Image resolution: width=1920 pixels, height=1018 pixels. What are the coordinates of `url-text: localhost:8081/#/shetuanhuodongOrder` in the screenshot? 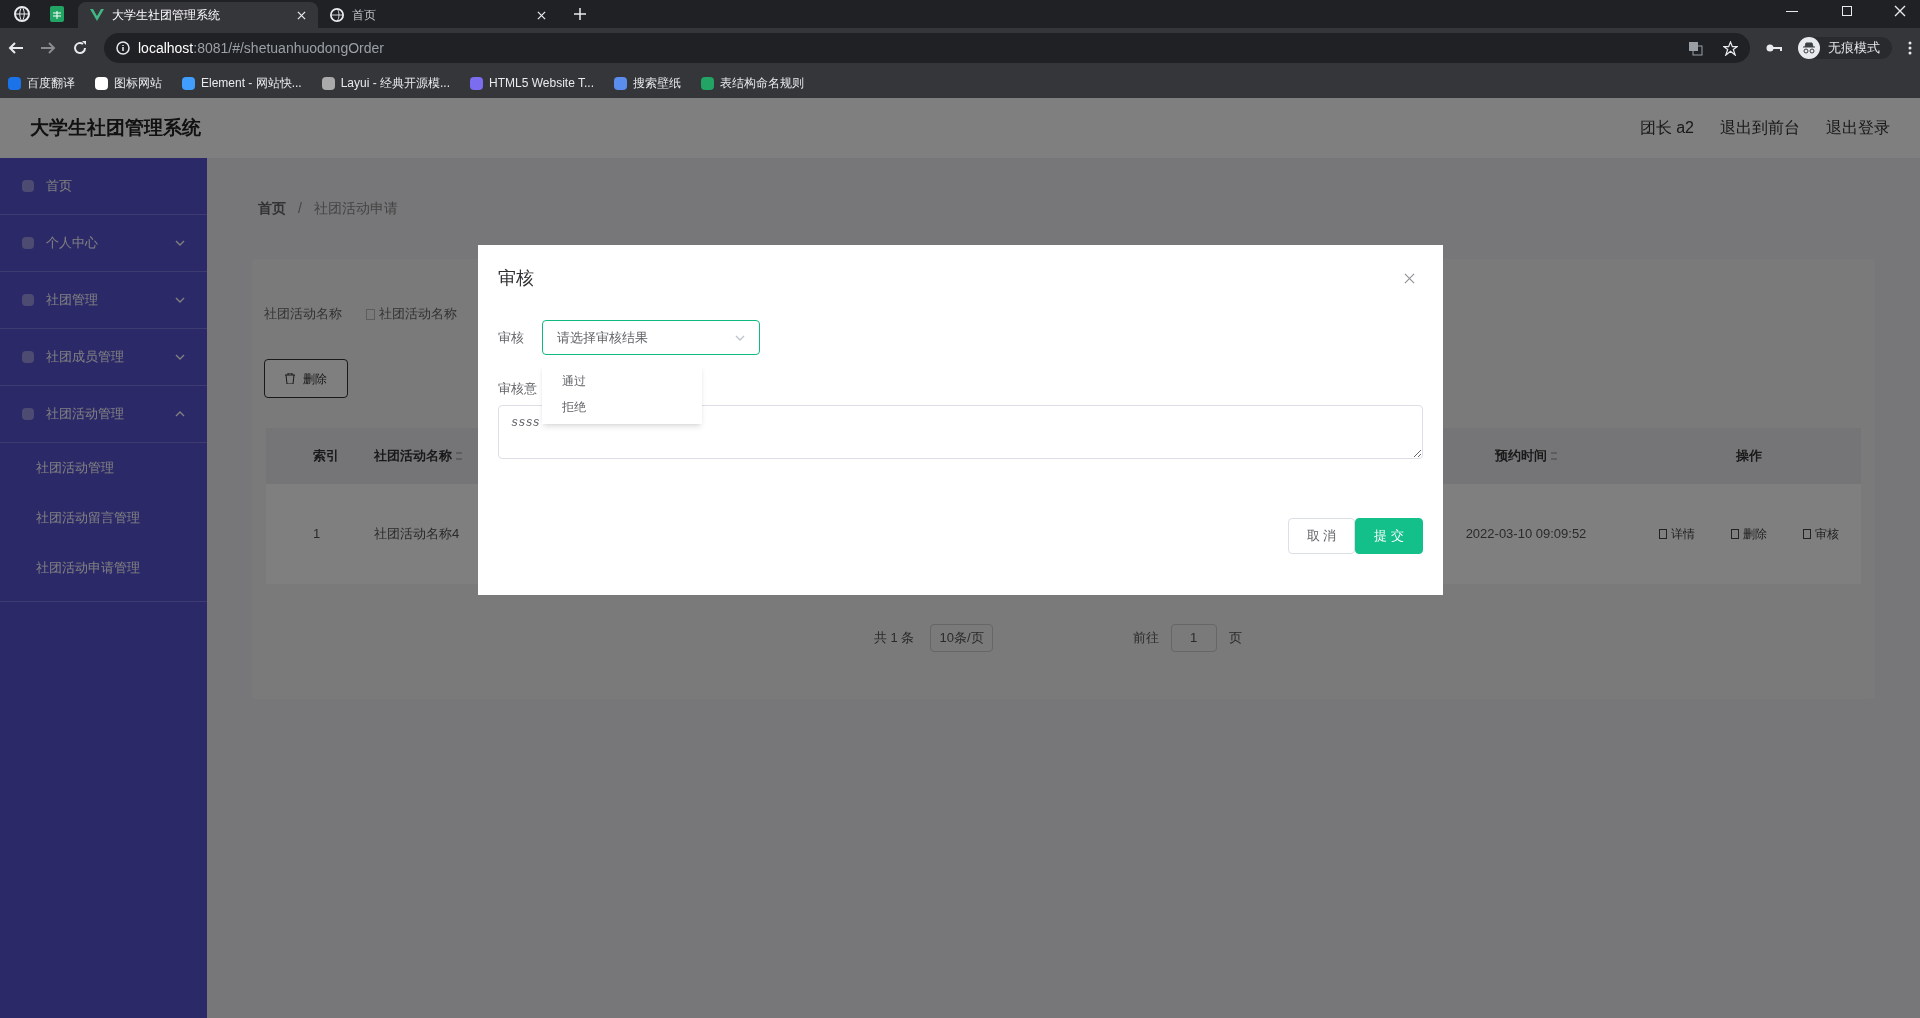 It's located at (261, 48).